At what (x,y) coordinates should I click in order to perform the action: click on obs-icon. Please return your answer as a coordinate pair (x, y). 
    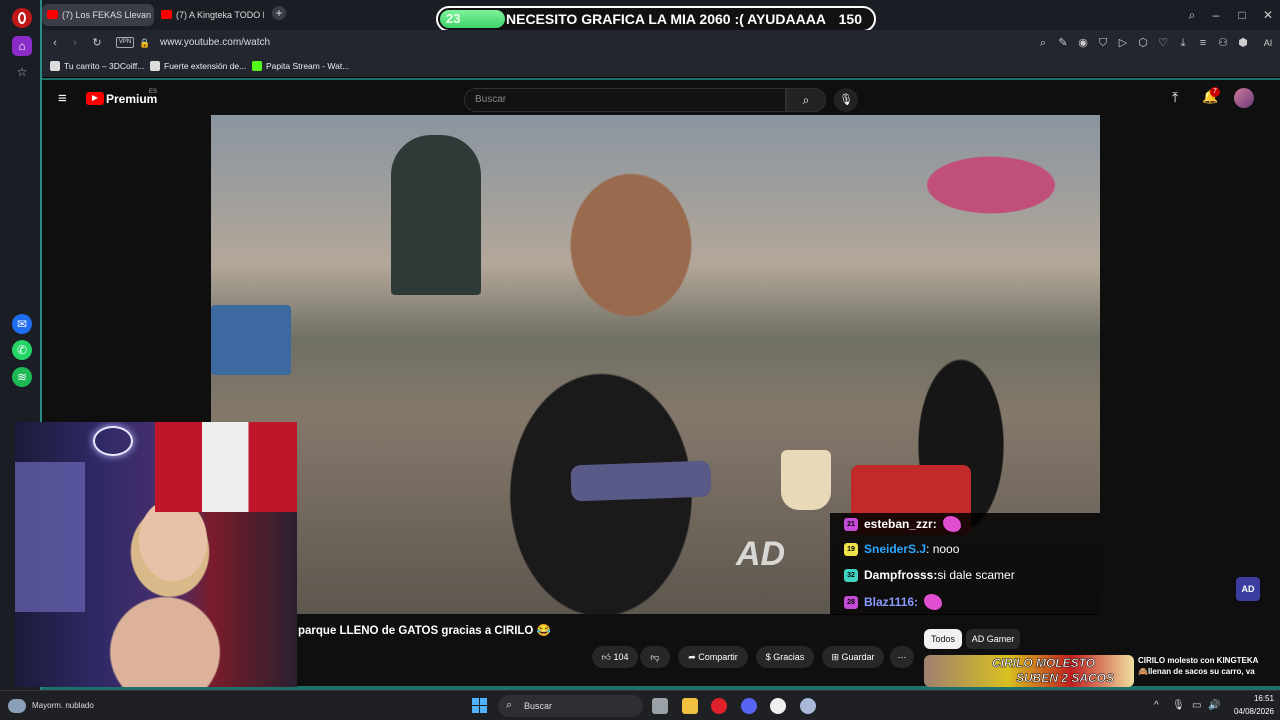
    Looking at the image, I should click on (778, 706).